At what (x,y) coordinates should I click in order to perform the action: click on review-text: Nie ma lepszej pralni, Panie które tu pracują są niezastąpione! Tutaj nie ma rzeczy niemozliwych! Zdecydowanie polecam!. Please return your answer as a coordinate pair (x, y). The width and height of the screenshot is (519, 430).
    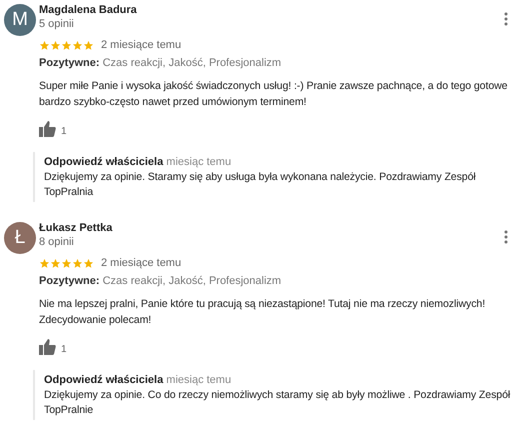
    Looking at the image, I should click on (262, 312).